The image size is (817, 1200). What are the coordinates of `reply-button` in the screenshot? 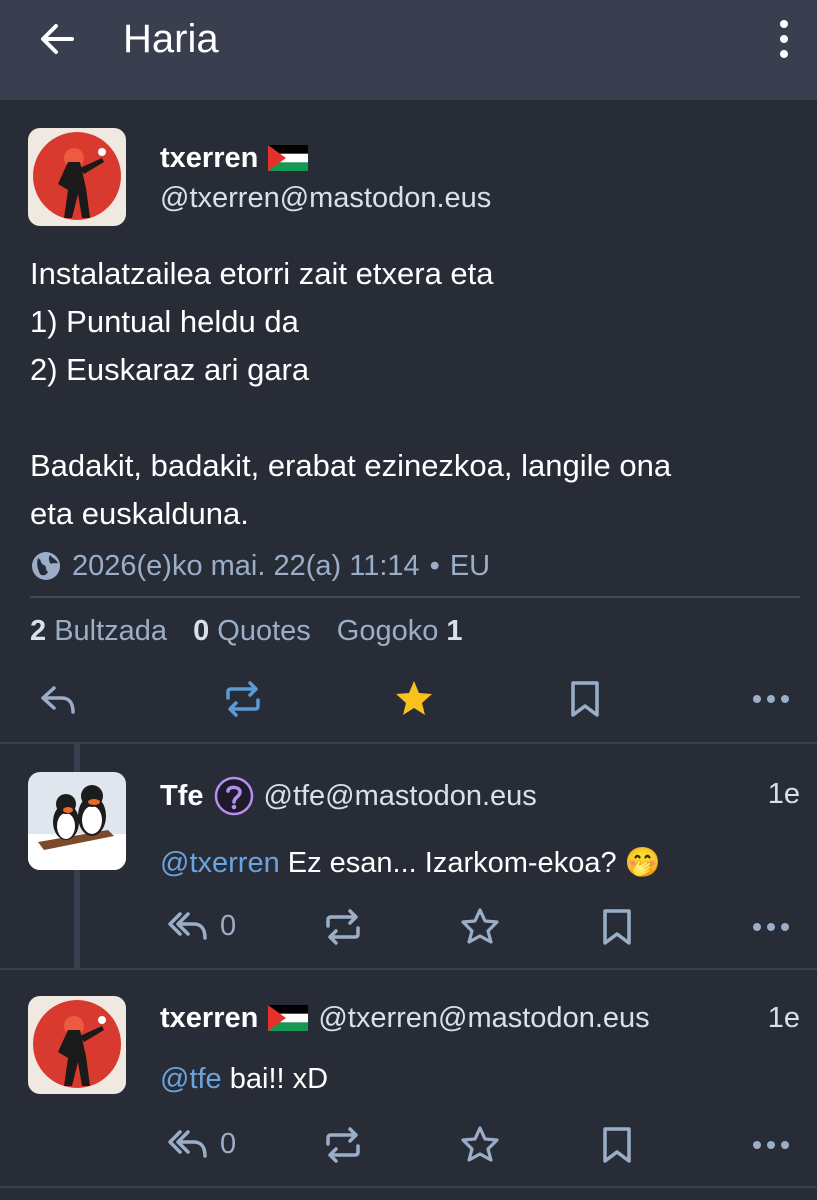 It's located at (58, 700).